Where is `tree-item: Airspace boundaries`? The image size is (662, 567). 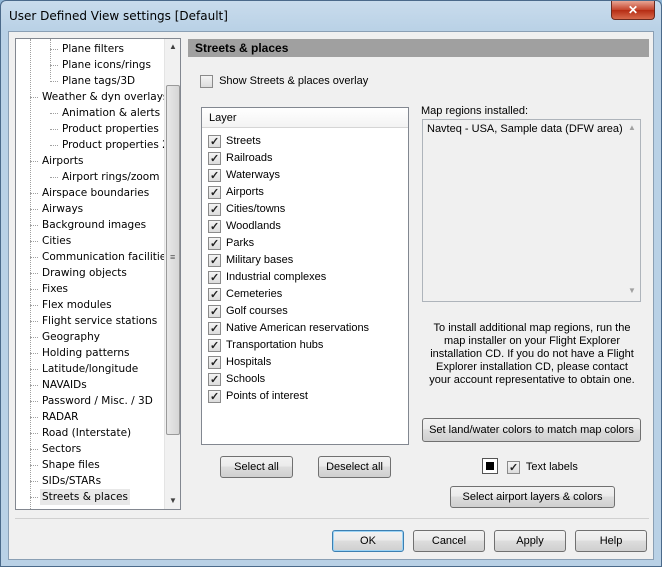
tree-item: Airspace boundaries is located at coordinates (95, 193).